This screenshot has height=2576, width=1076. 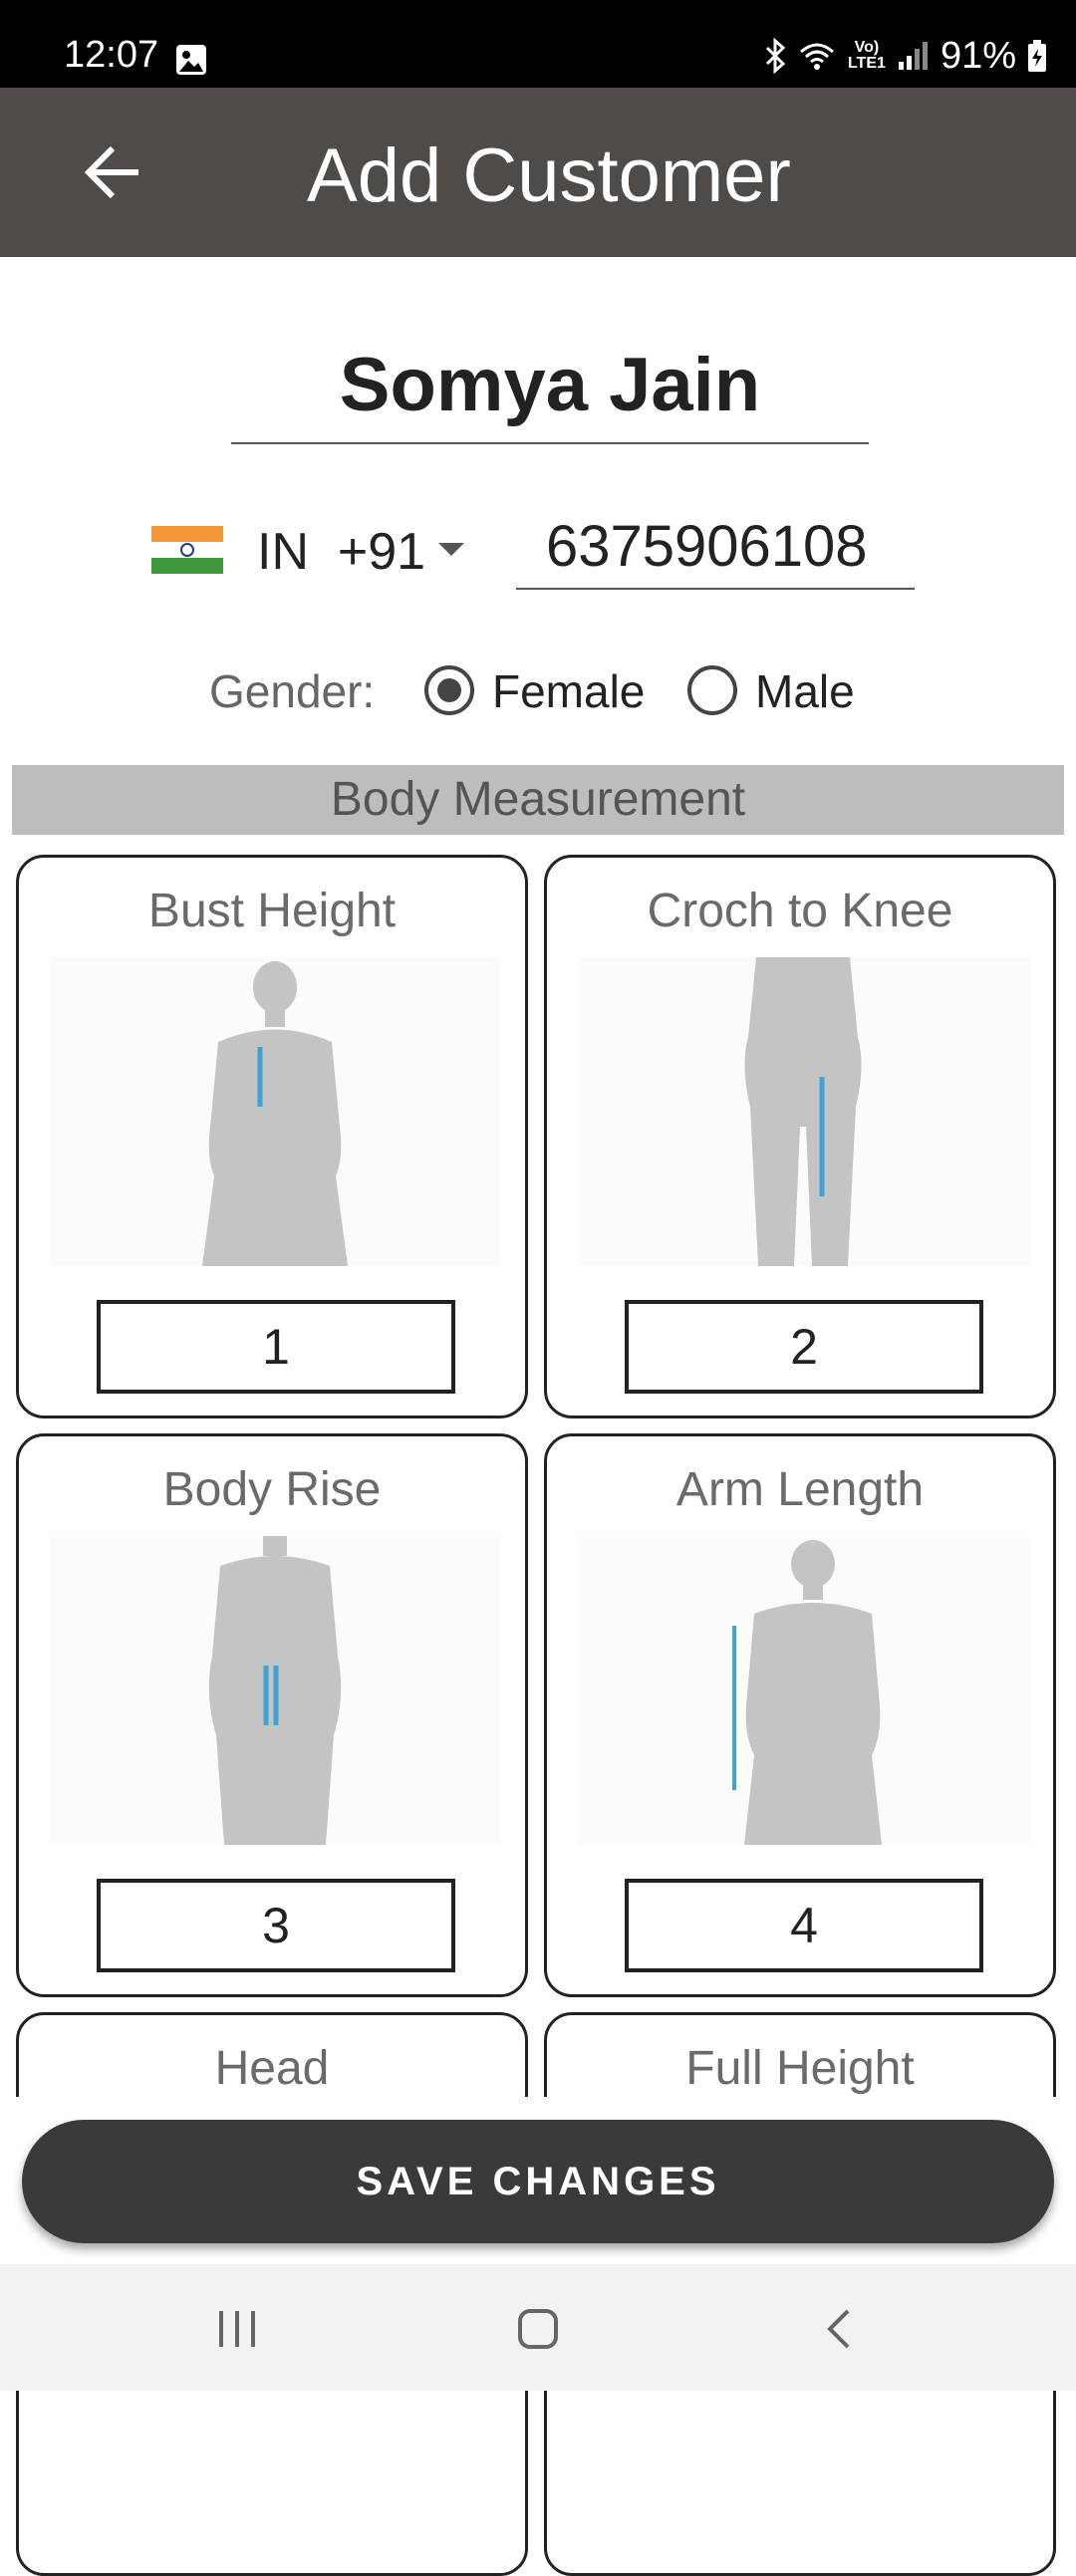 I want to click on system-nav-bar, so click(x=538, y=2327).